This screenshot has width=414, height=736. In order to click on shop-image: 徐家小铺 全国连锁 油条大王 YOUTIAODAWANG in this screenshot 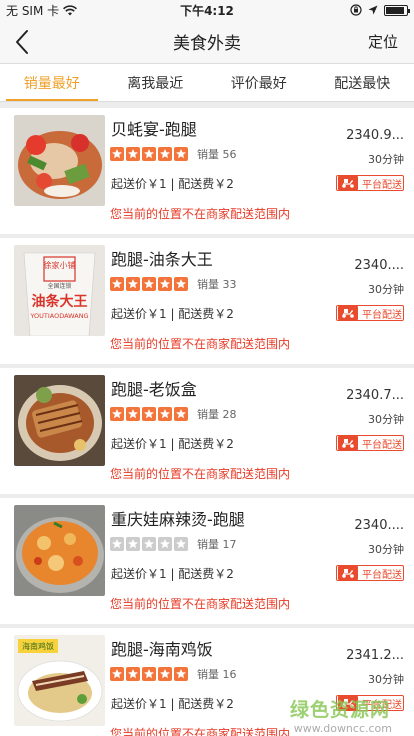, I will do `click(59, 290)`.